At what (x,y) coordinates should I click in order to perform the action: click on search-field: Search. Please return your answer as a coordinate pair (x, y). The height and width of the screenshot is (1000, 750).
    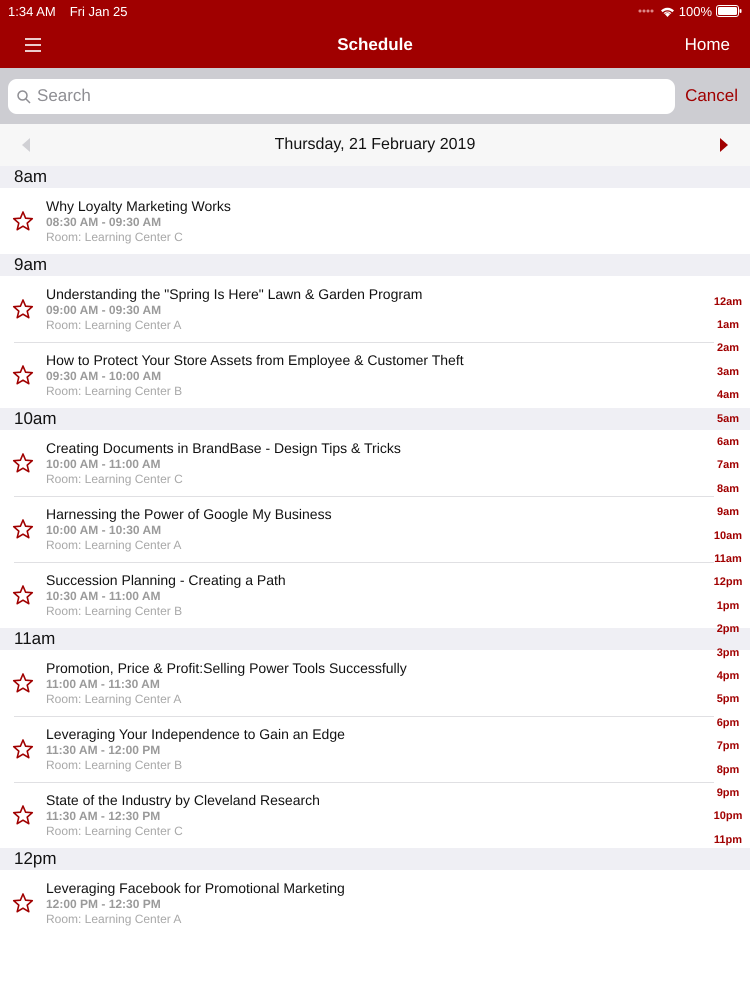
    Looking at the image, I should click on (342, 96).